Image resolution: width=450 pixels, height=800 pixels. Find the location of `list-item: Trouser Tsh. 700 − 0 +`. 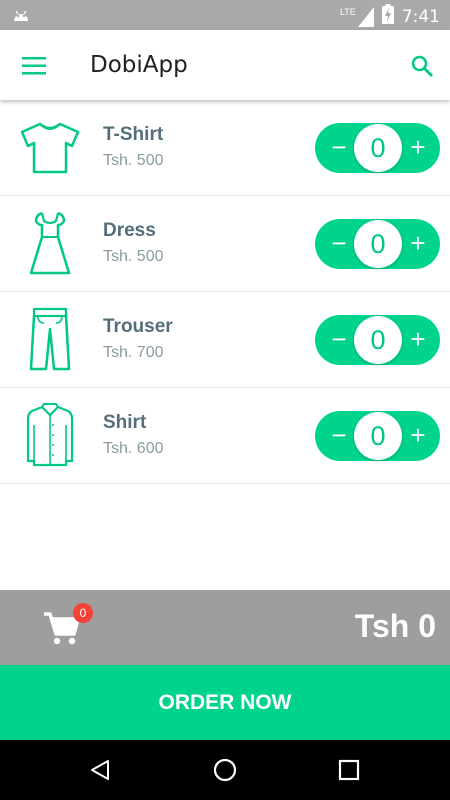

list-item: Trouser Tsh. 700 − 0 + is located at coordinates (225, 340).